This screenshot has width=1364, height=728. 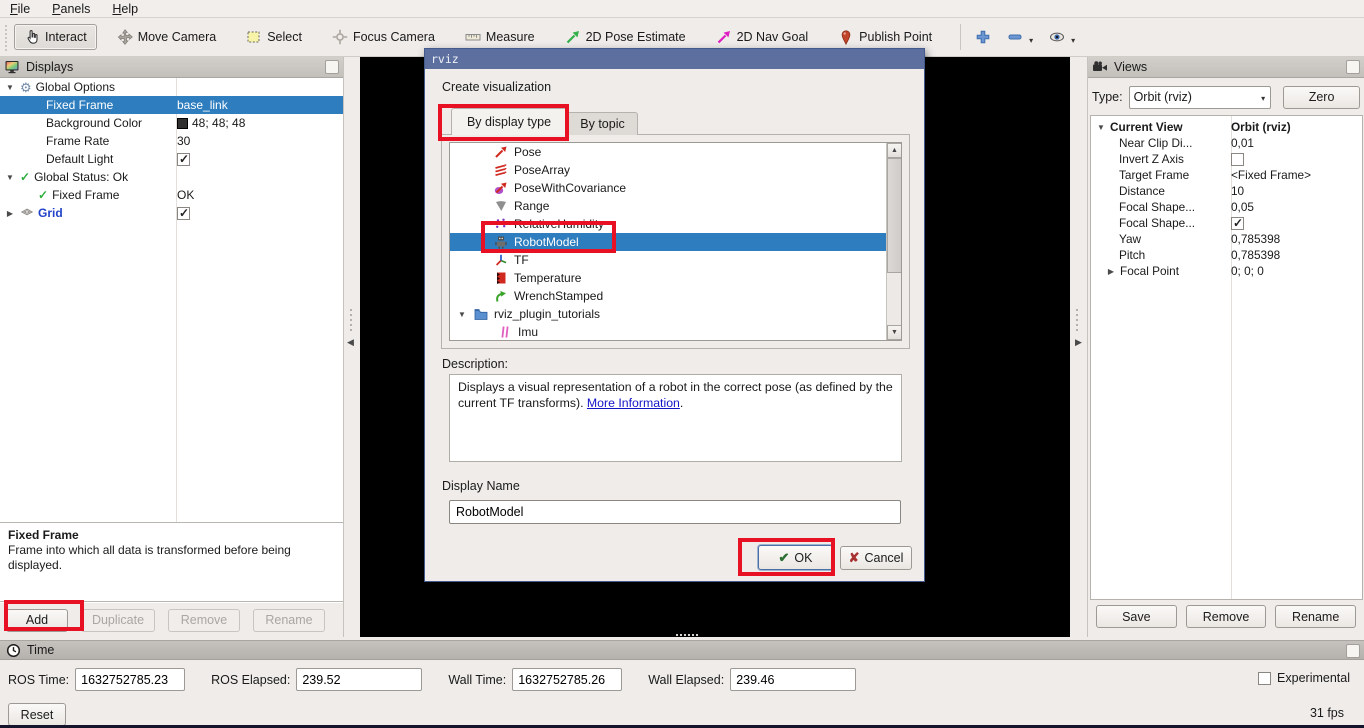 I want to click on focus-camera-tool-button: Focus Camera, so click(x=383, y=37).